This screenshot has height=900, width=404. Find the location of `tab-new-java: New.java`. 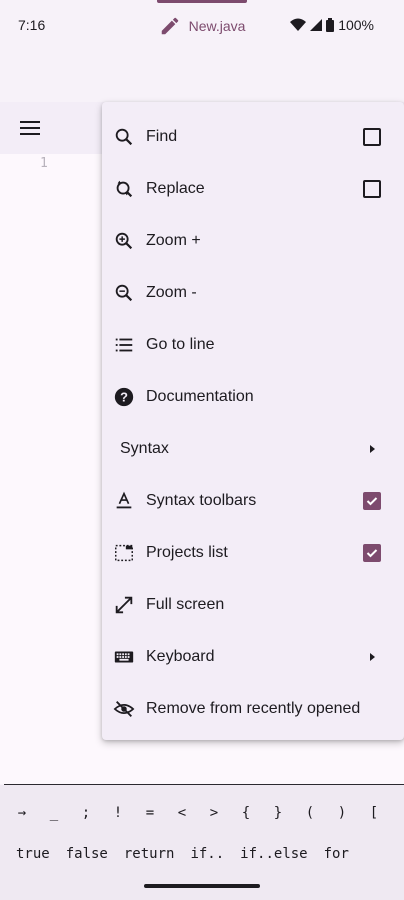

tab-new-java: New.java is located at coordinates (202, 26).